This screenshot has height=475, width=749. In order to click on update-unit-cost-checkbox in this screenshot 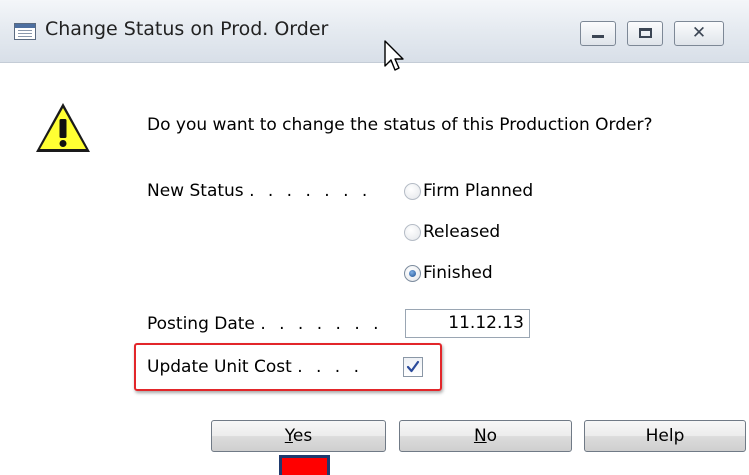, I will do `click(413, 367)`.